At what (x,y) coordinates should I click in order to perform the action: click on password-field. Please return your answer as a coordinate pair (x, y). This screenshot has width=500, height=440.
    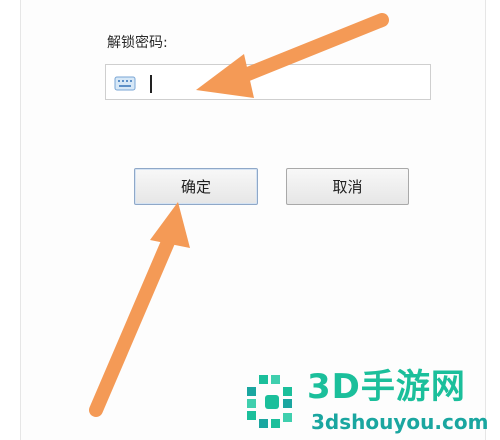
    Looking at the image, I should click on (268, 82).